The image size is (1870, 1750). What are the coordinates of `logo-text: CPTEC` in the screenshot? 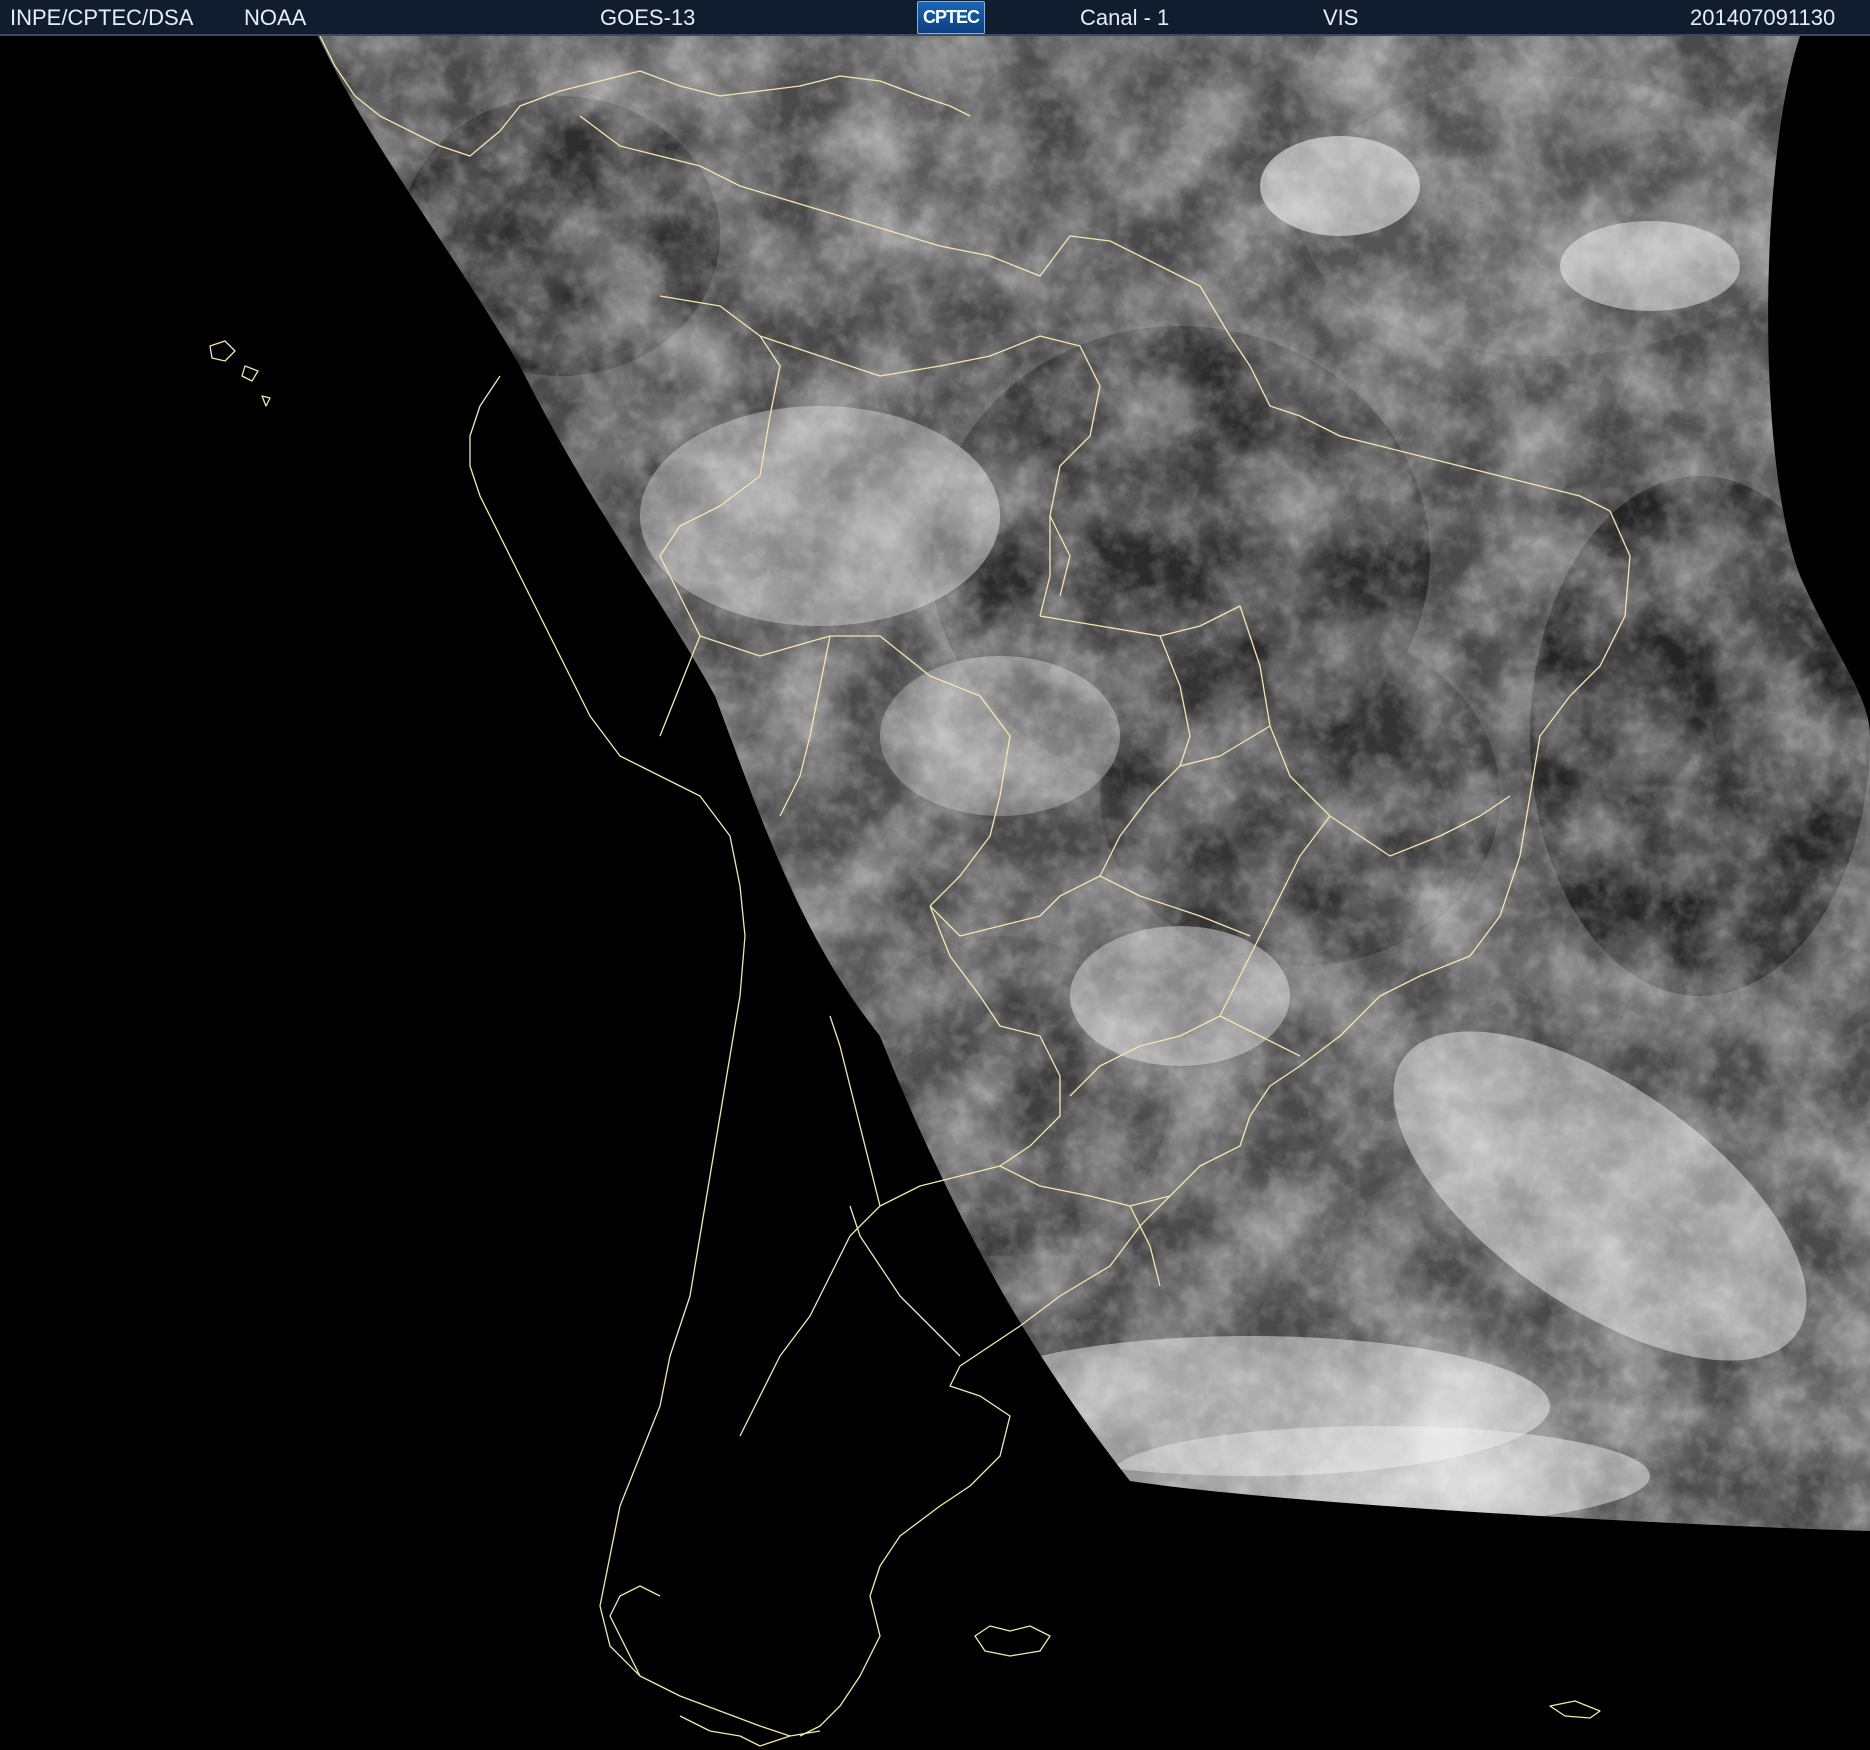 It's located at (951, 17).